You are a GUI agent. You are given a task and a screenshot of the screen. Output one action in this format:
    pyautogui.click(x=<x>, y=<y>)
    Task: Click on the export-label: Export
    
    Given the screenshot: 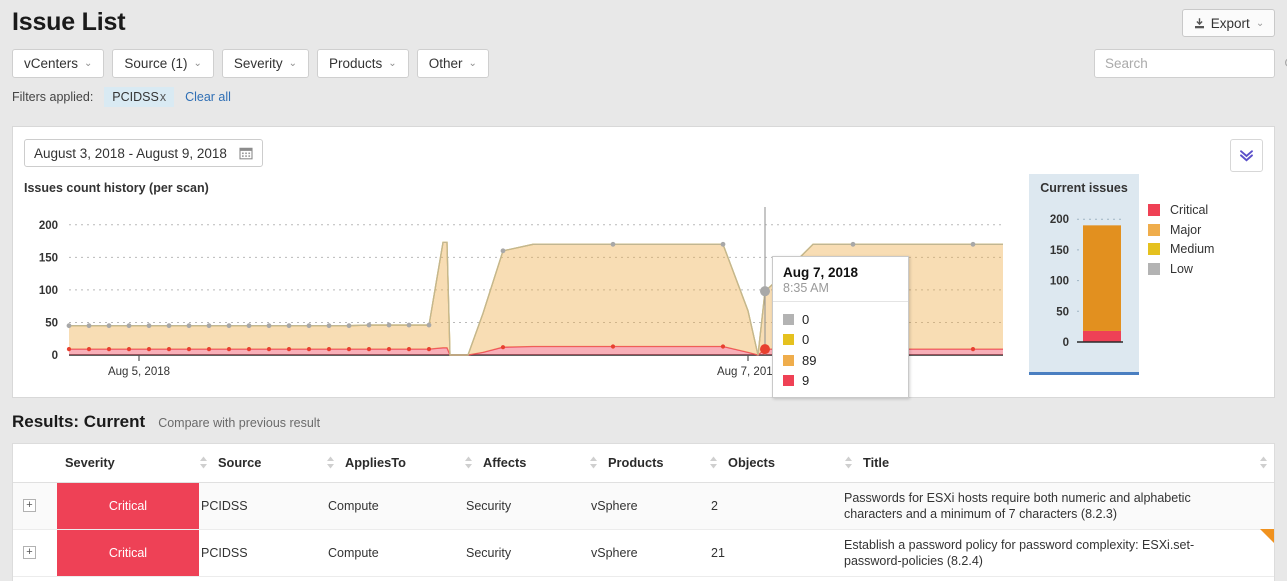 What is the action you would take?
    pyautogui.click(x=1230, y=23)
    